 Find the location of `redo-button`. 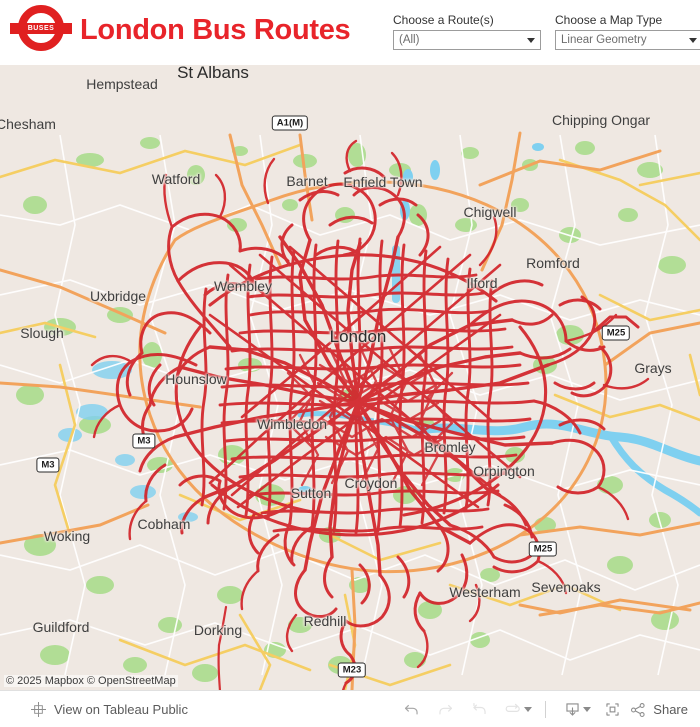

redo-button is located at coordinates (445, 710).